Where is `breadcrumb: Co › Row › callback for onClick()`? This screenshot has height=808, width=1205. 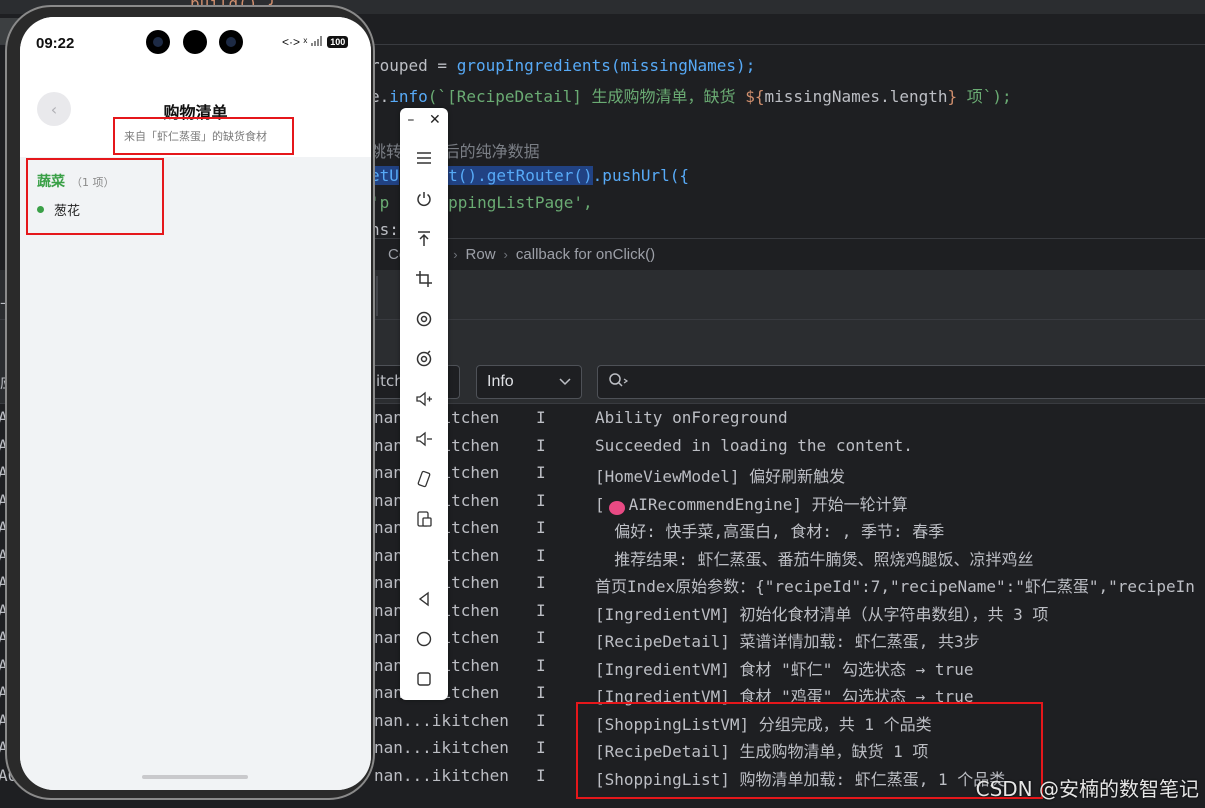 breadcrumb: Co › Row › callback for onClick() is located at coordinates (787, 254).